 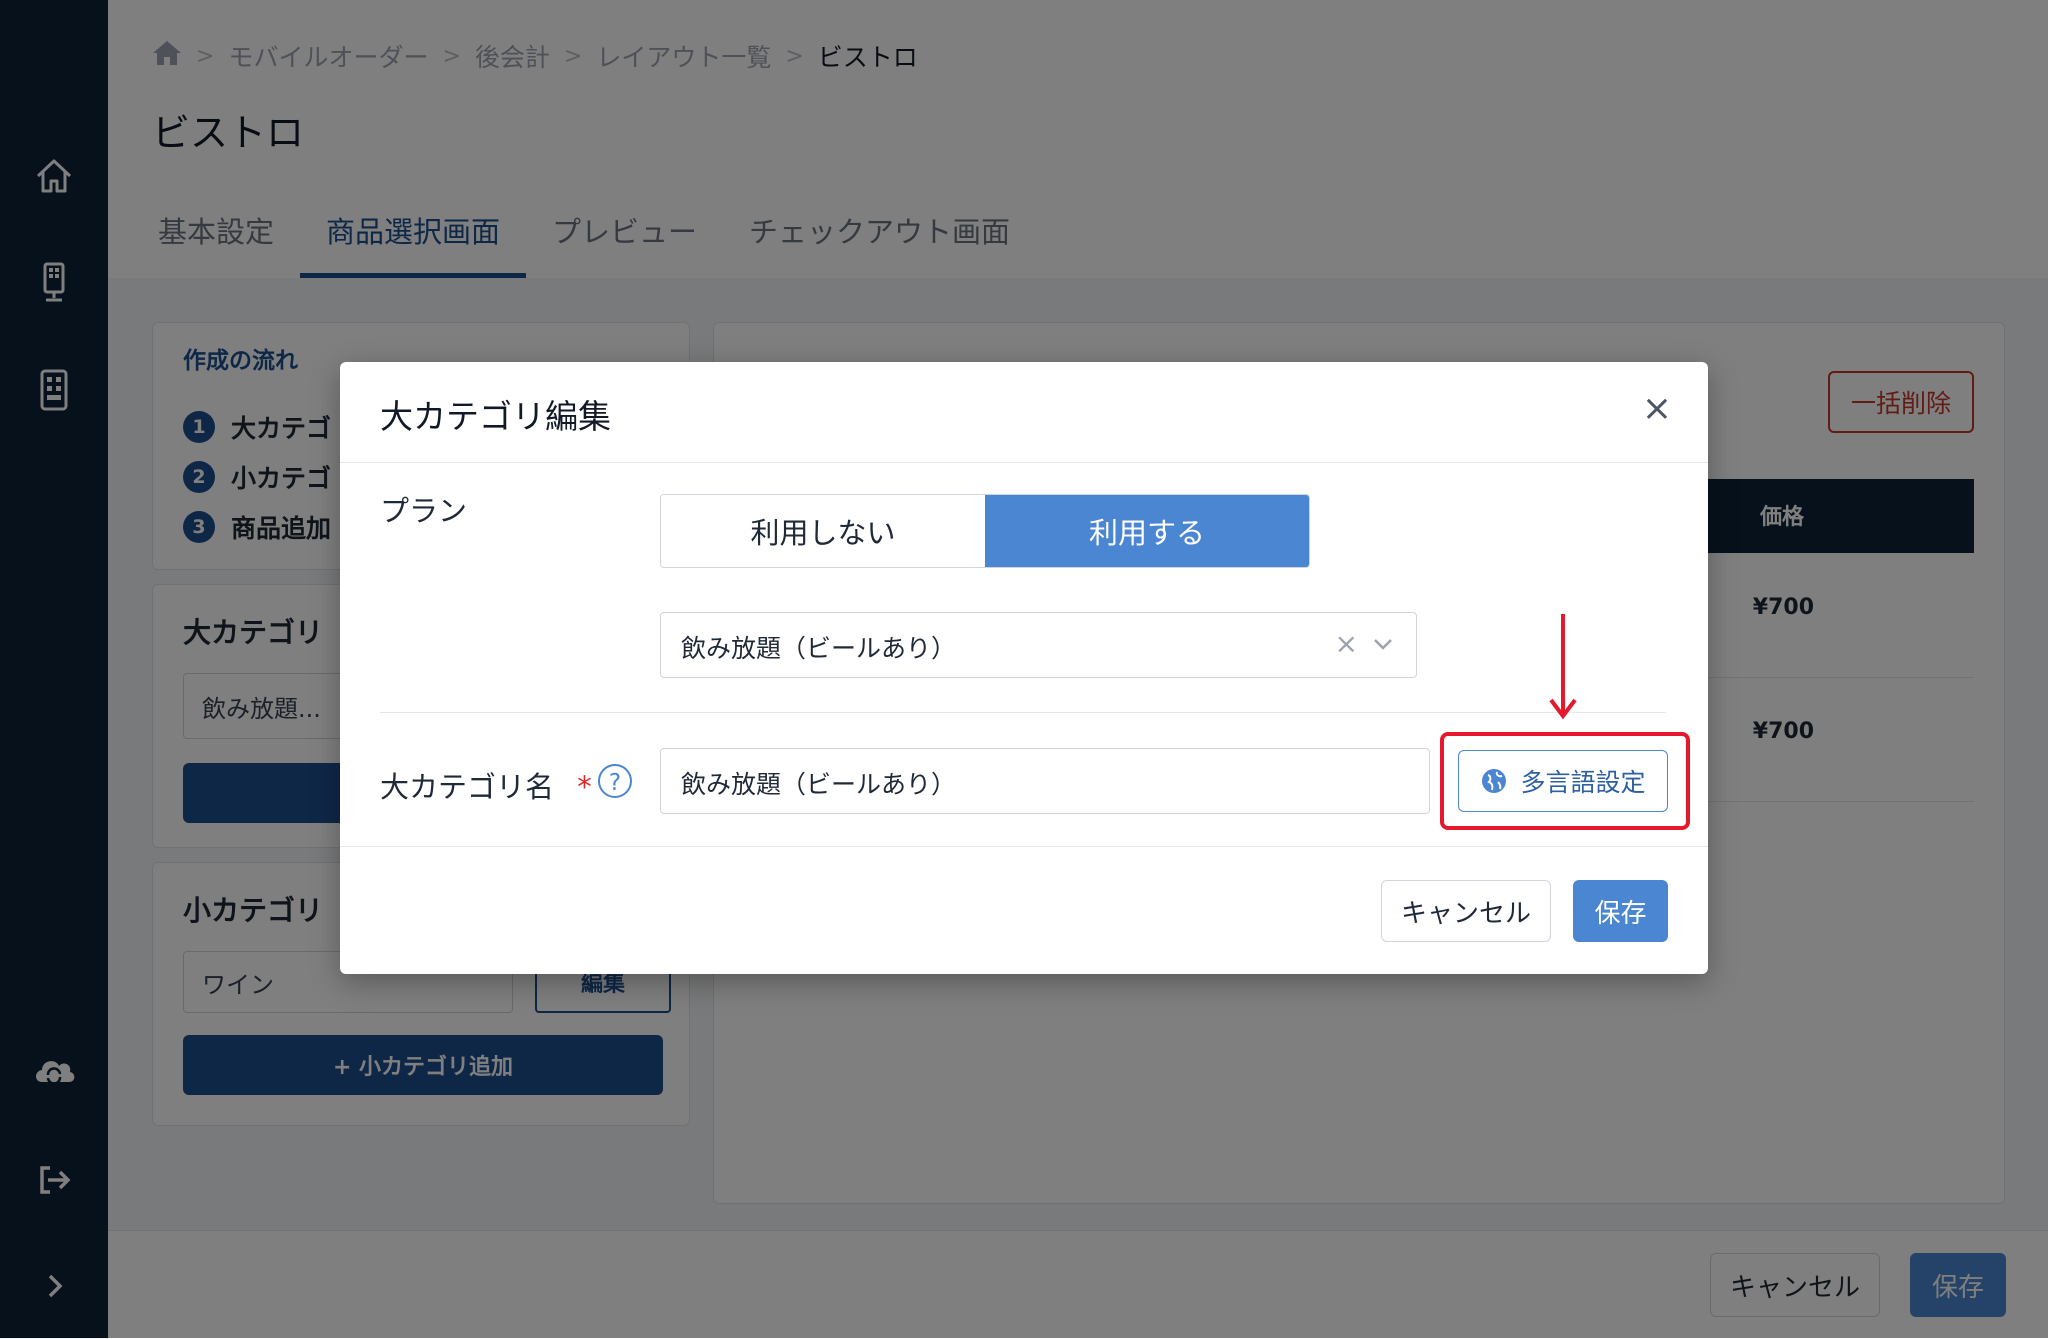 I want to click on chevron-down-icon, so click(x=1383, y=644).